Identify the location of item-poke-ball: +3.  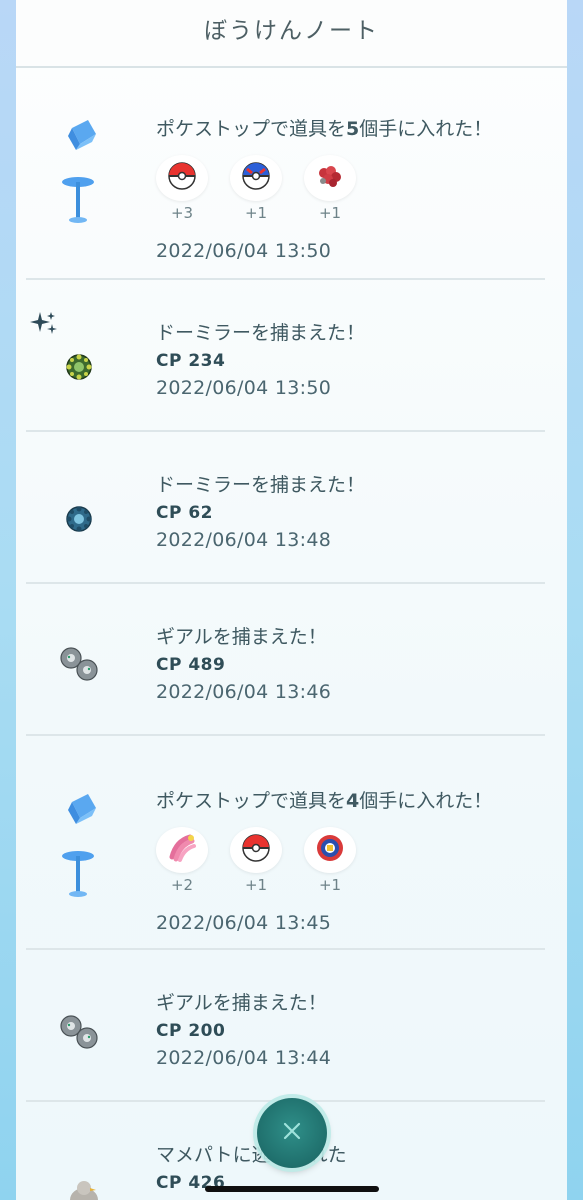
(182, 188).